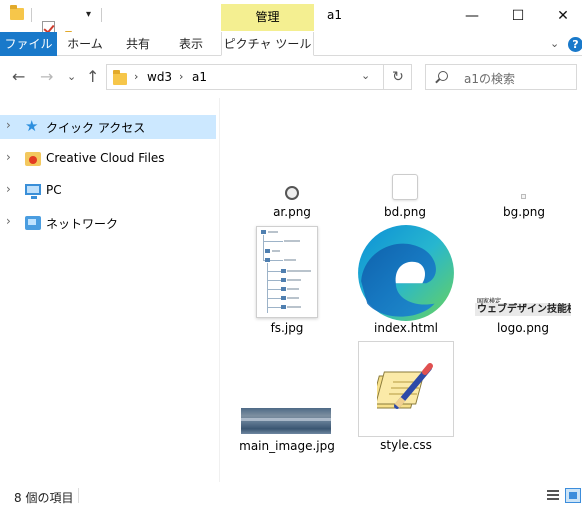 Image resolution: width=582 pixels, height=508 pixels. Describe the element at coordinates (406, 445) in the screenshot. I see `file-name: style.css` at that location.